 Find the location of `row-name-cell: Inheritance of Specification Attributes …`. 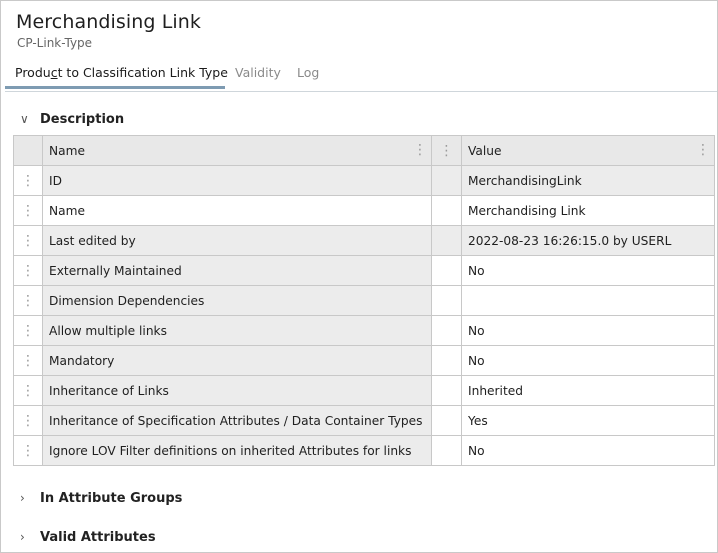

row-name-cell: Inheritance of Specification Attributes … is located at coordinates (237, 420).